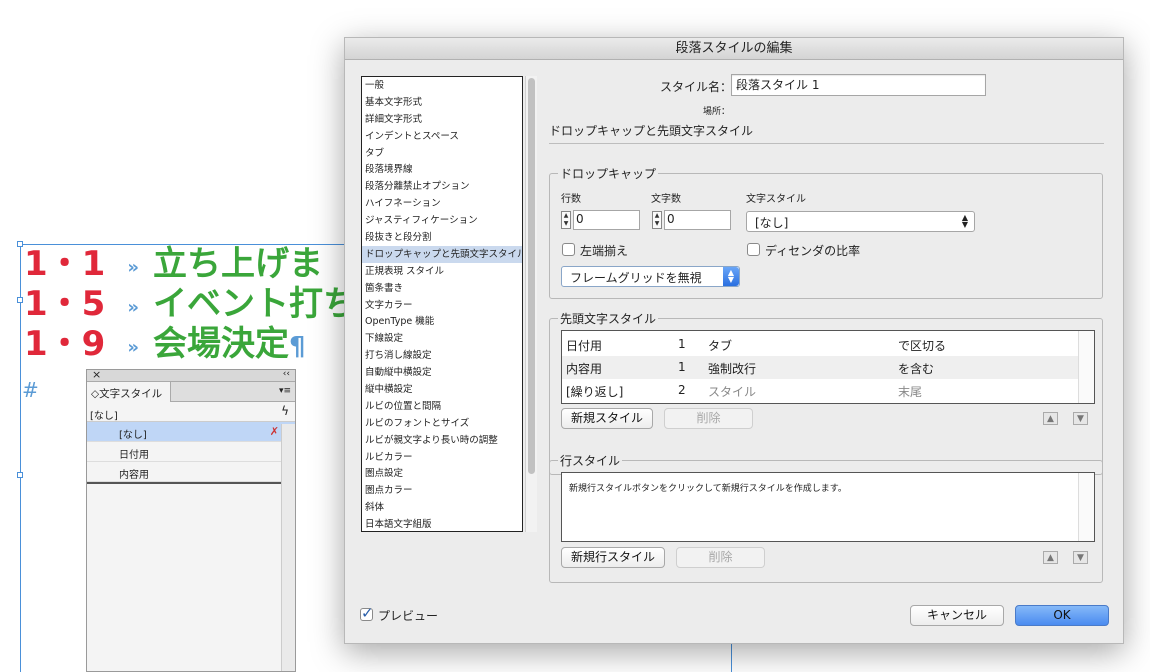 The image size is (1150, 672). I want to click on updown-icon: ▲ ▼, so click(964, 221).